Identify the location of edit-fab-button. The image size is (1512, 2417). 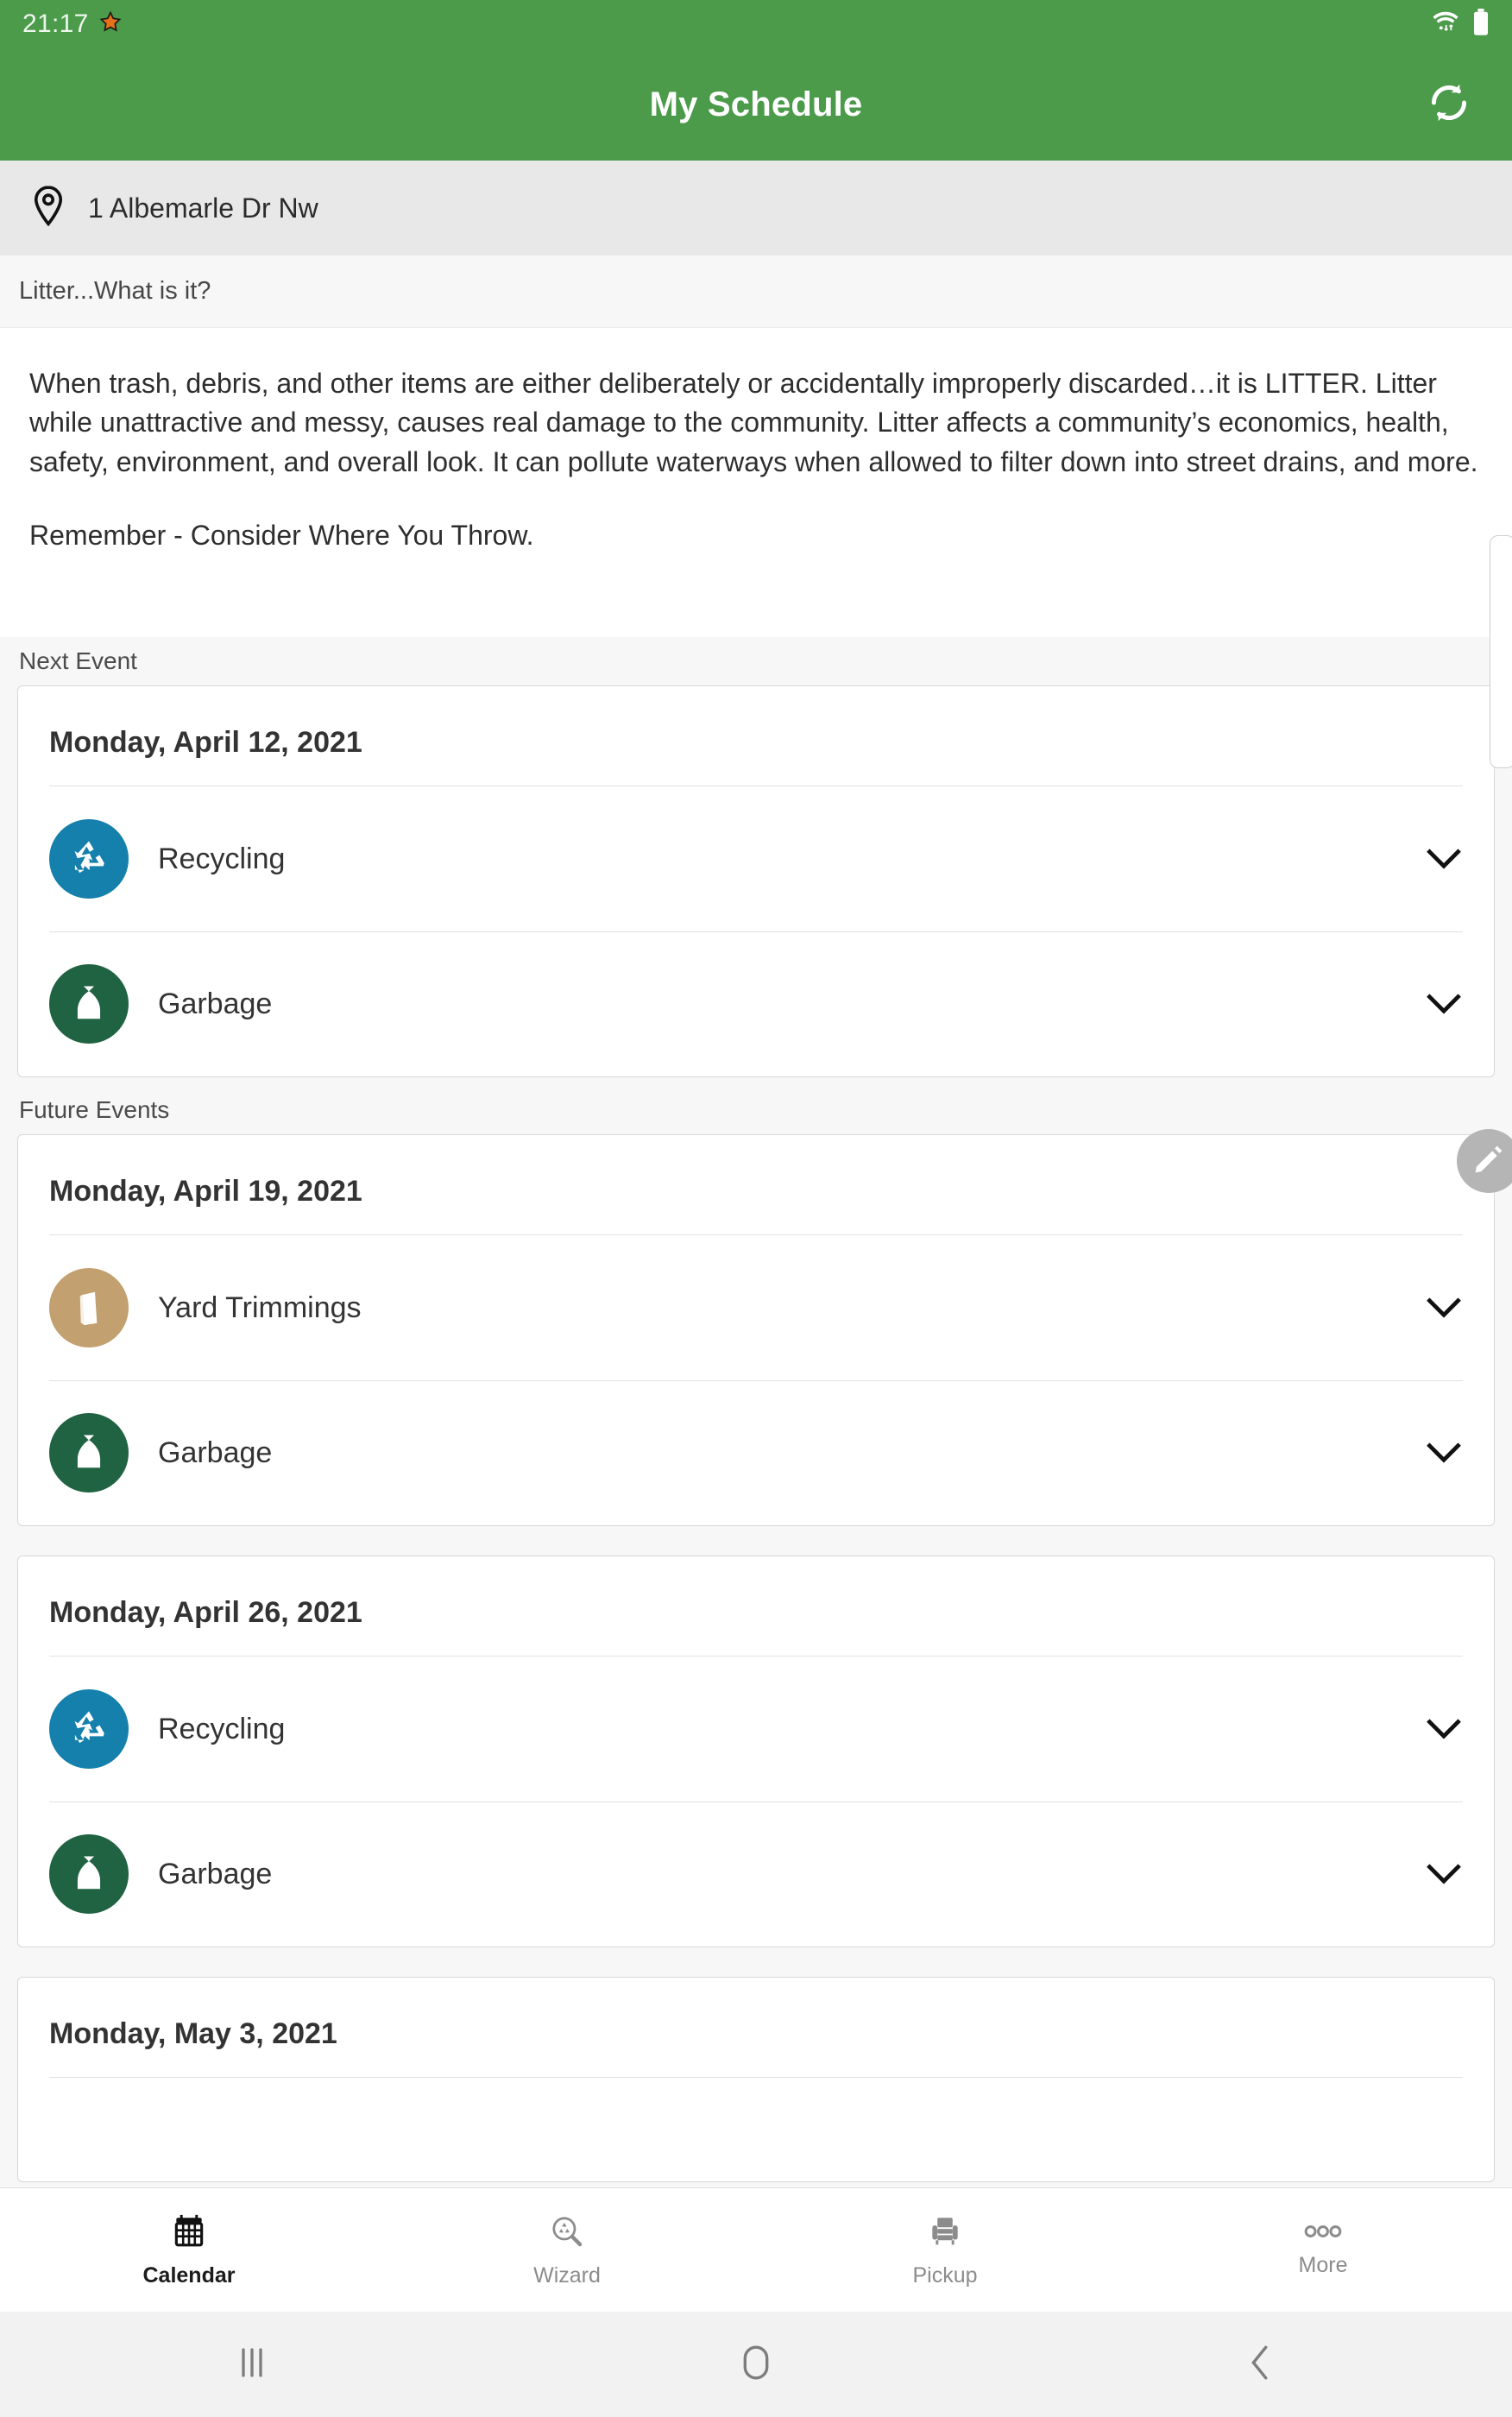
(1484, 1161).